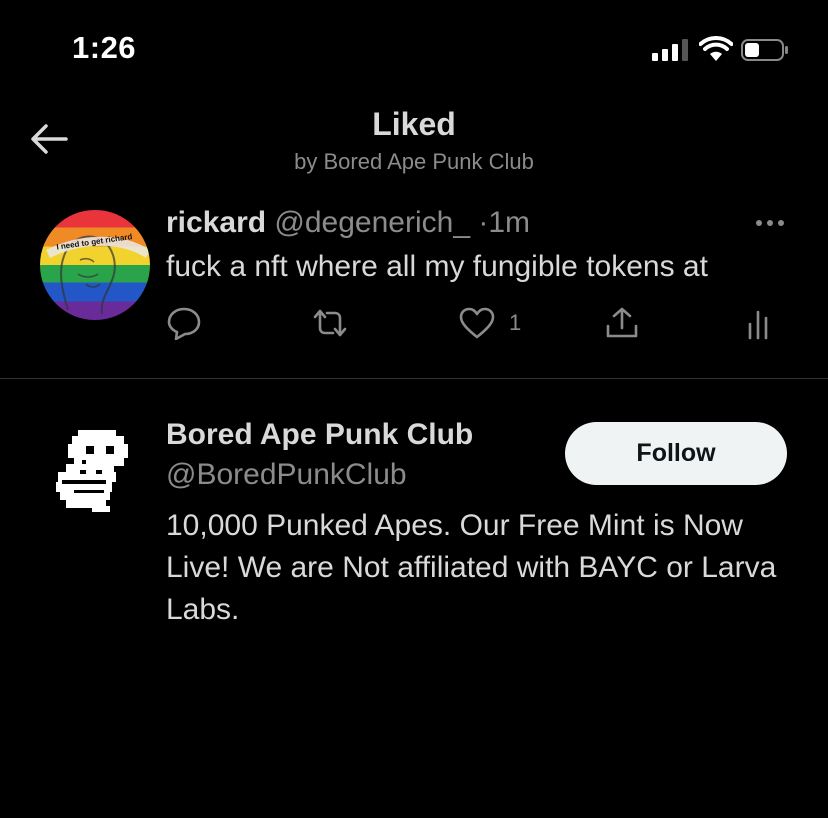 The width and height of the screenshot is (828, 818). I want to click on page-subtitle: by Bored Ape Punk Club, so click(414, 161).